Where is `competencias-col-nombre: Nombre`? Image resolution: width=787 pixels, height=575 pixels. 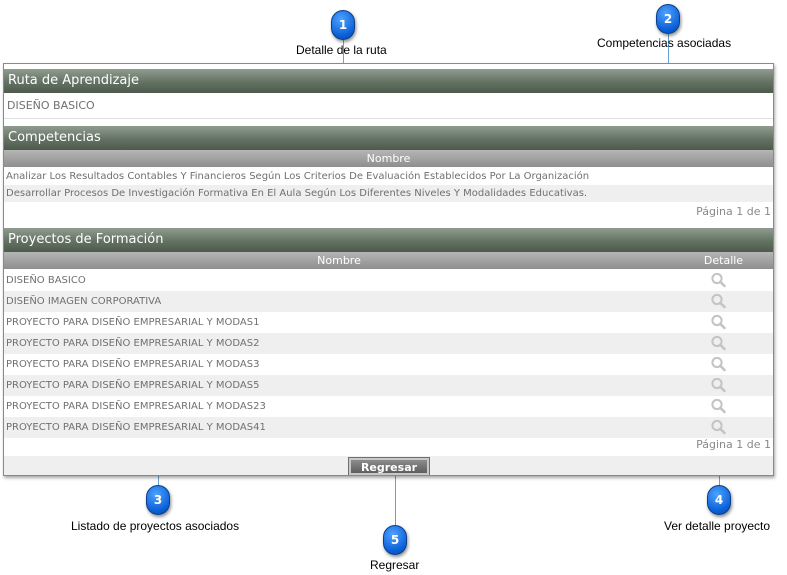 competencias-col-nombre: Nombre is located at coordinates (388, 158).